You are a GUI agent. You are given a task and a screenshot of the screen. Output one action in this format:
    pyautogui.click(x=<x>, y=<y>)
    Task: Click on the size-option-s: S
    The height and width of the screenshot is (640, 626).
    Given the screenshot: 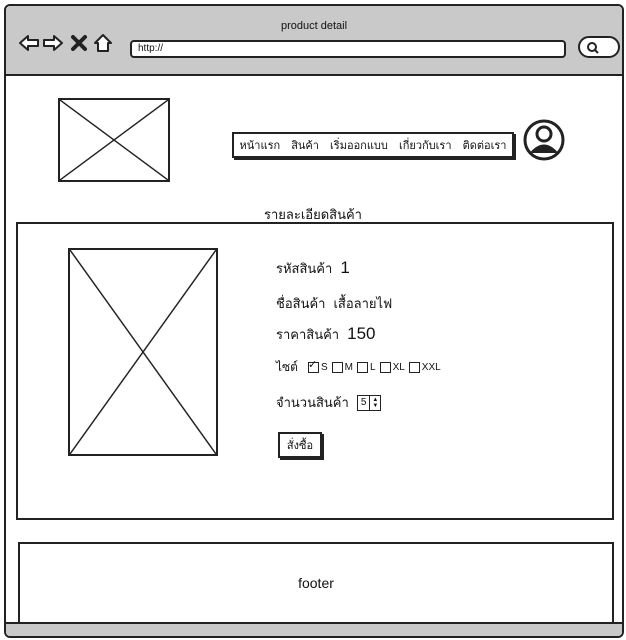 What is the action you would take?
    pyautogui.click(x=317, y=365)
    